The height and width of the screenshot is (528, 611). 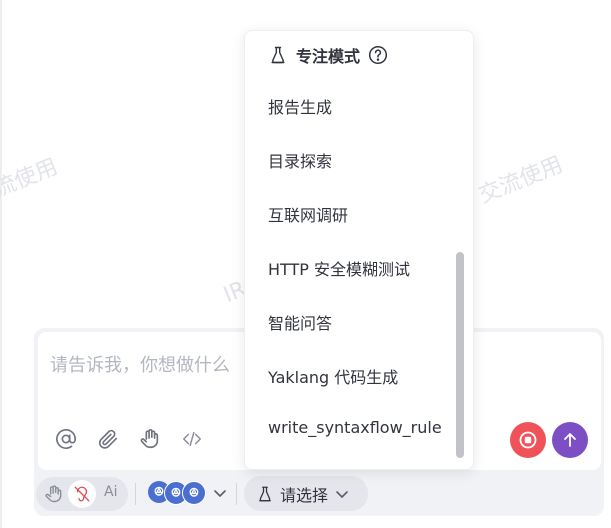 I want to click on watermark-left: 流使用, so click(x=31, y=178).